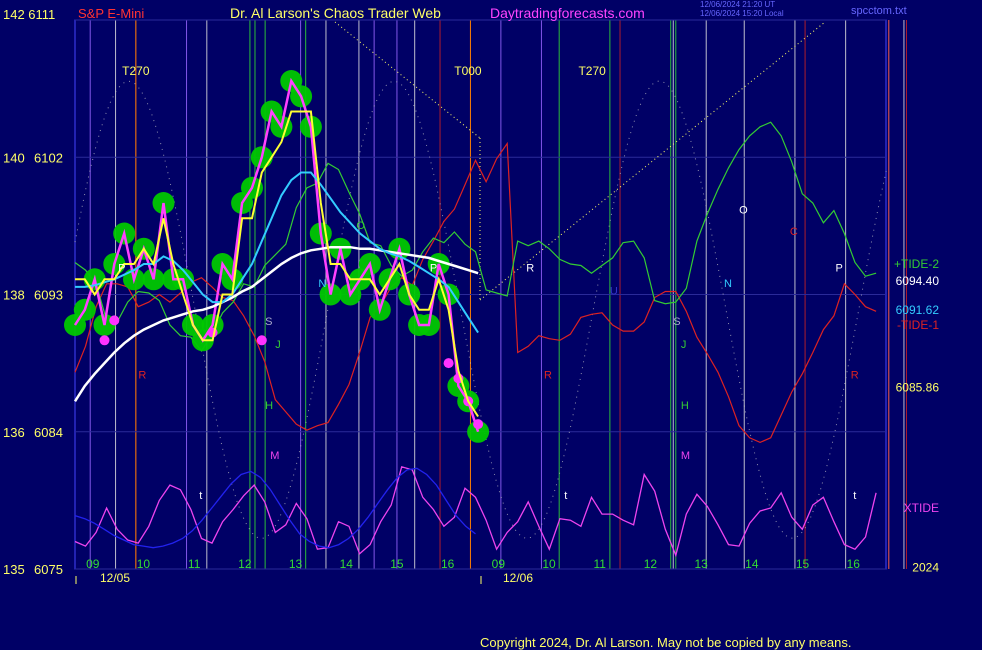 The width and height of the screenshot is (982, 650). Describe the element at coordinates (614, 292) in the screenshot. I see `cycle-marker-u-12: U` at that location.